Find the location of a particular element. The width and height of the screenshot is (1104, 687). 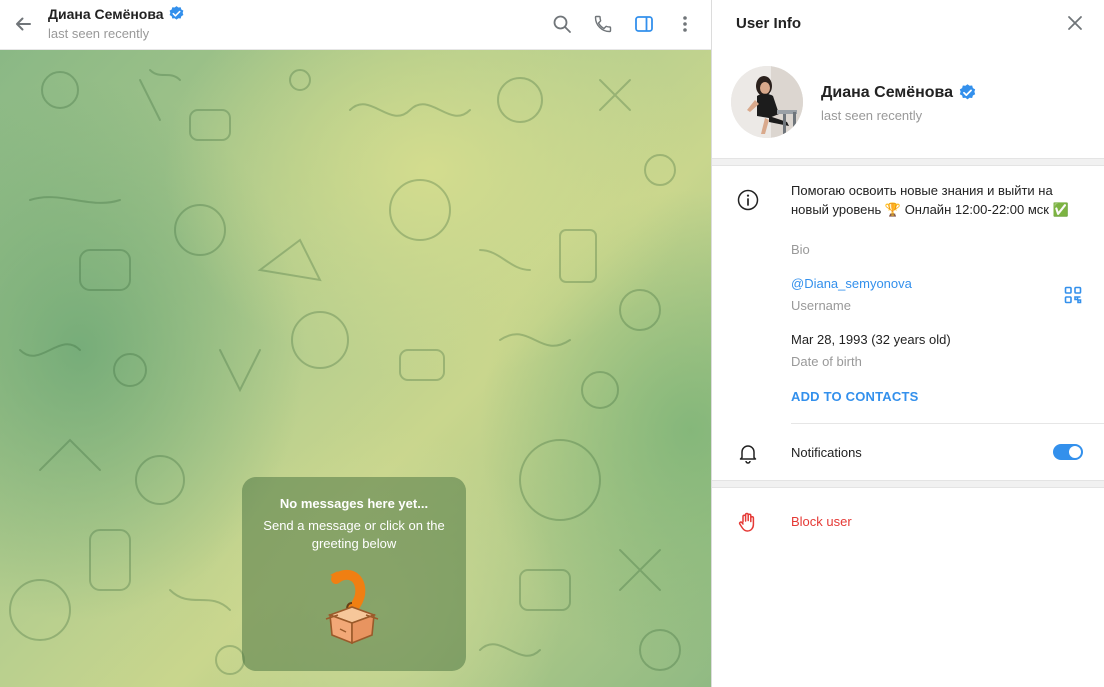

notifications-label: Notifications is located at coordinates (826, 452).